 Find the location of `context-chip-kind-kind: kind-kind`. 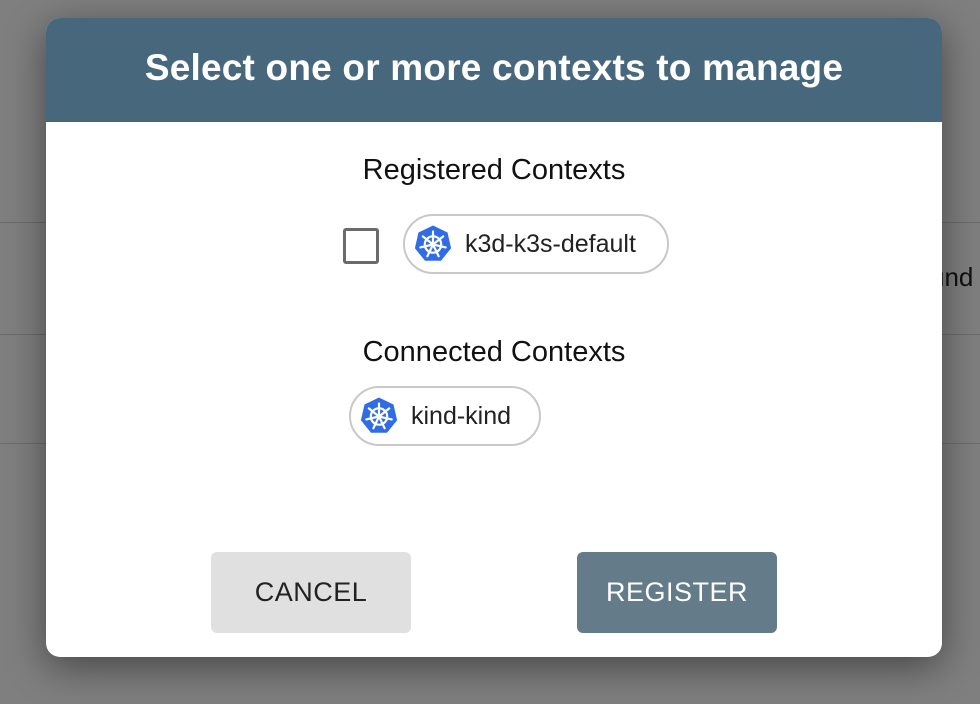

context-chip-kind-kind: kind-kind is located at coordinates (445, 416).